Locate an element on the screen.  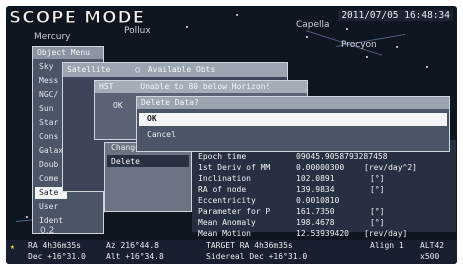
warning-message: Unable to 80 below Horizon! is located at coordinates (205, 86).